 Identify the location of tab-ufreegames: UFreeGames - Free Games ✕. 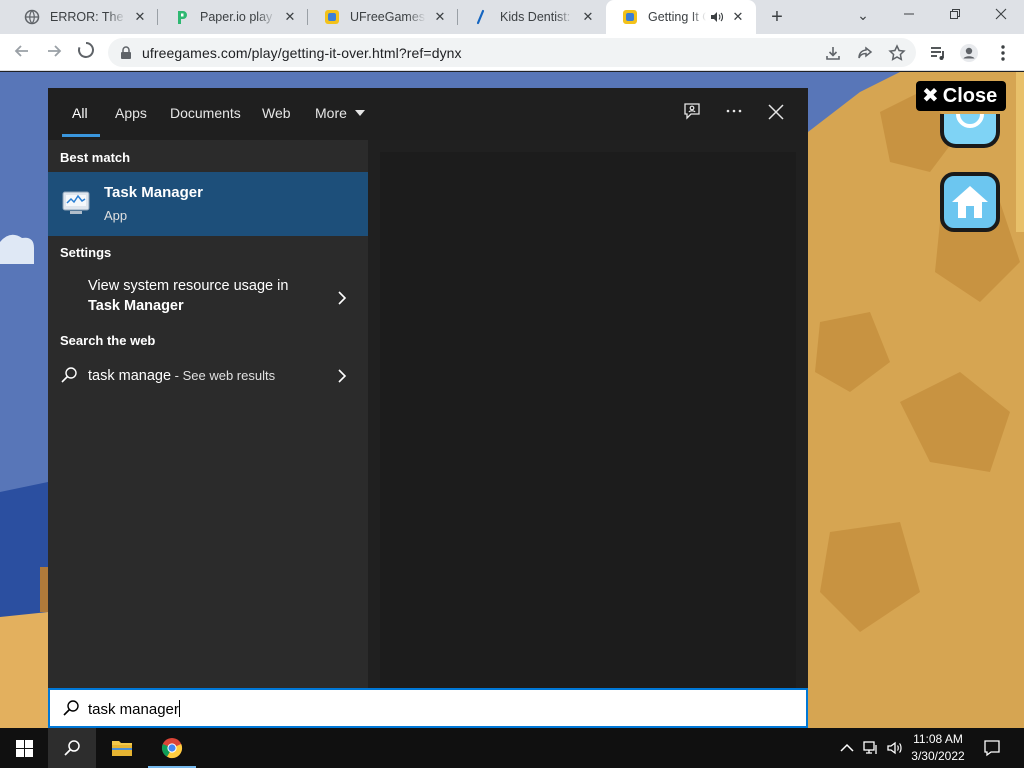
(383, 17).